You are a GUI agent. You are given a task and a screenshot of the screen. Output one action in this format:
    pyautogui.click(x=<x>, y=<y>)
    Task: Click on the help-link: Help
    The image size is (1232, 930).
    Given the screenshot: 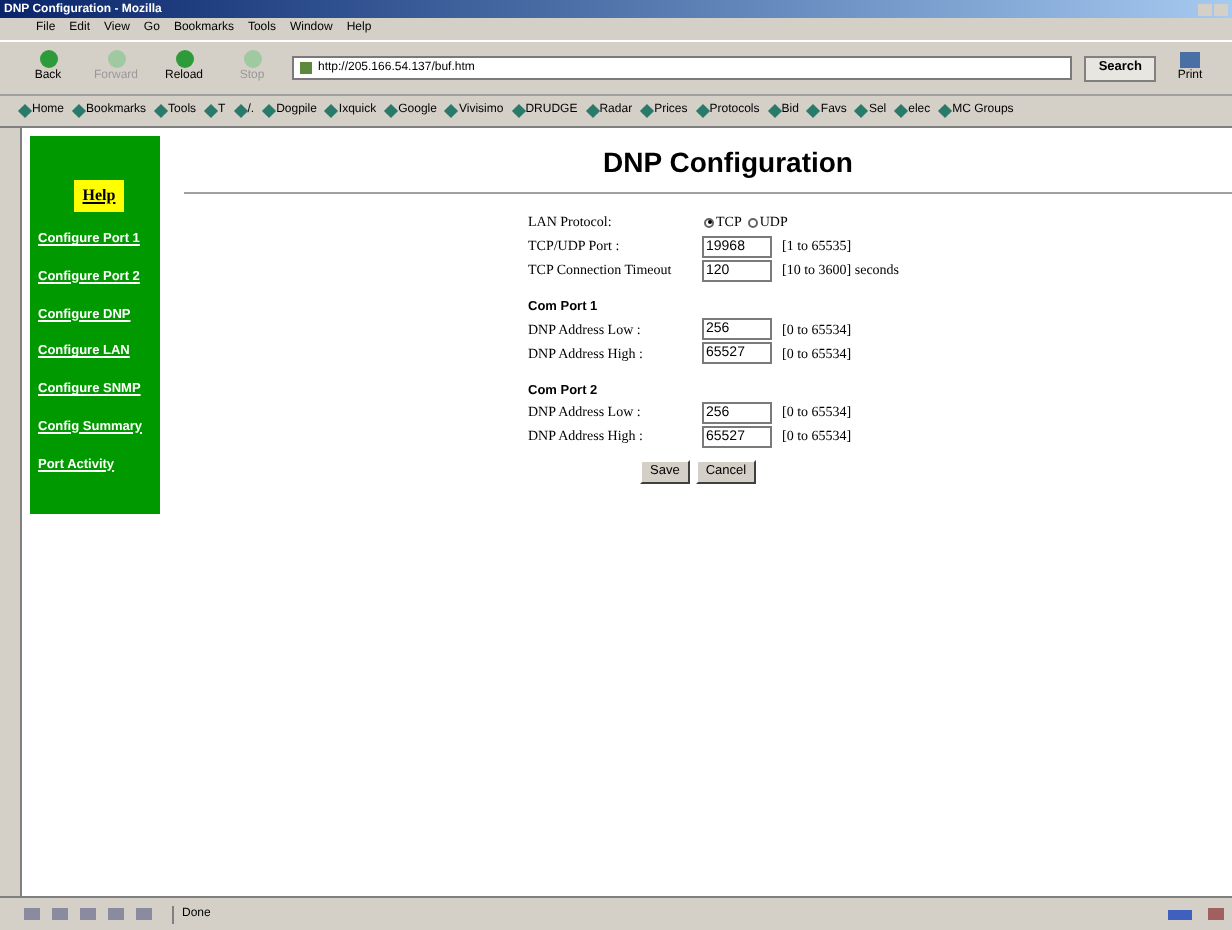 What is the action you would take?
    pyautogui.click(x=99, y=196)
    